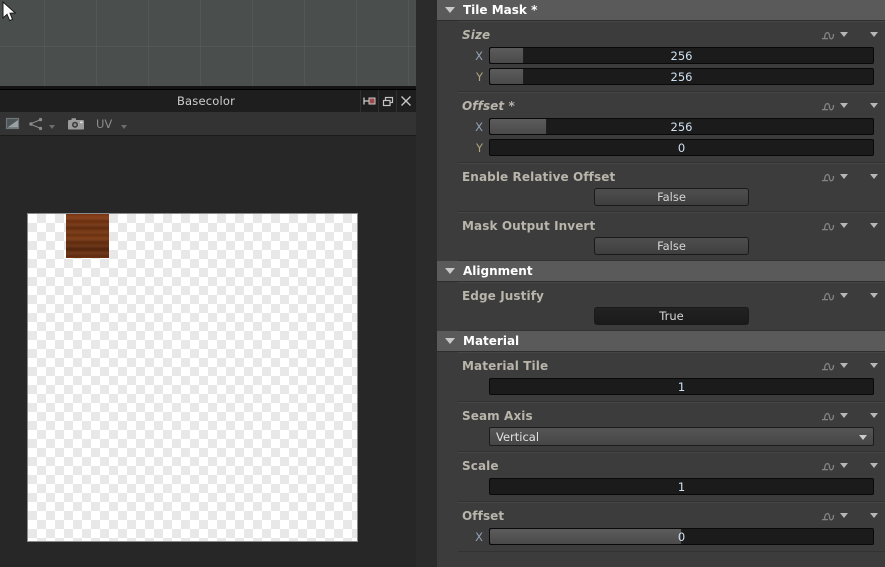 The width and height of the screenshot is (885, 567). Describe the element at coordinates (671, 365) in the screenshot. I see `property-header: Material Tile` at that location.